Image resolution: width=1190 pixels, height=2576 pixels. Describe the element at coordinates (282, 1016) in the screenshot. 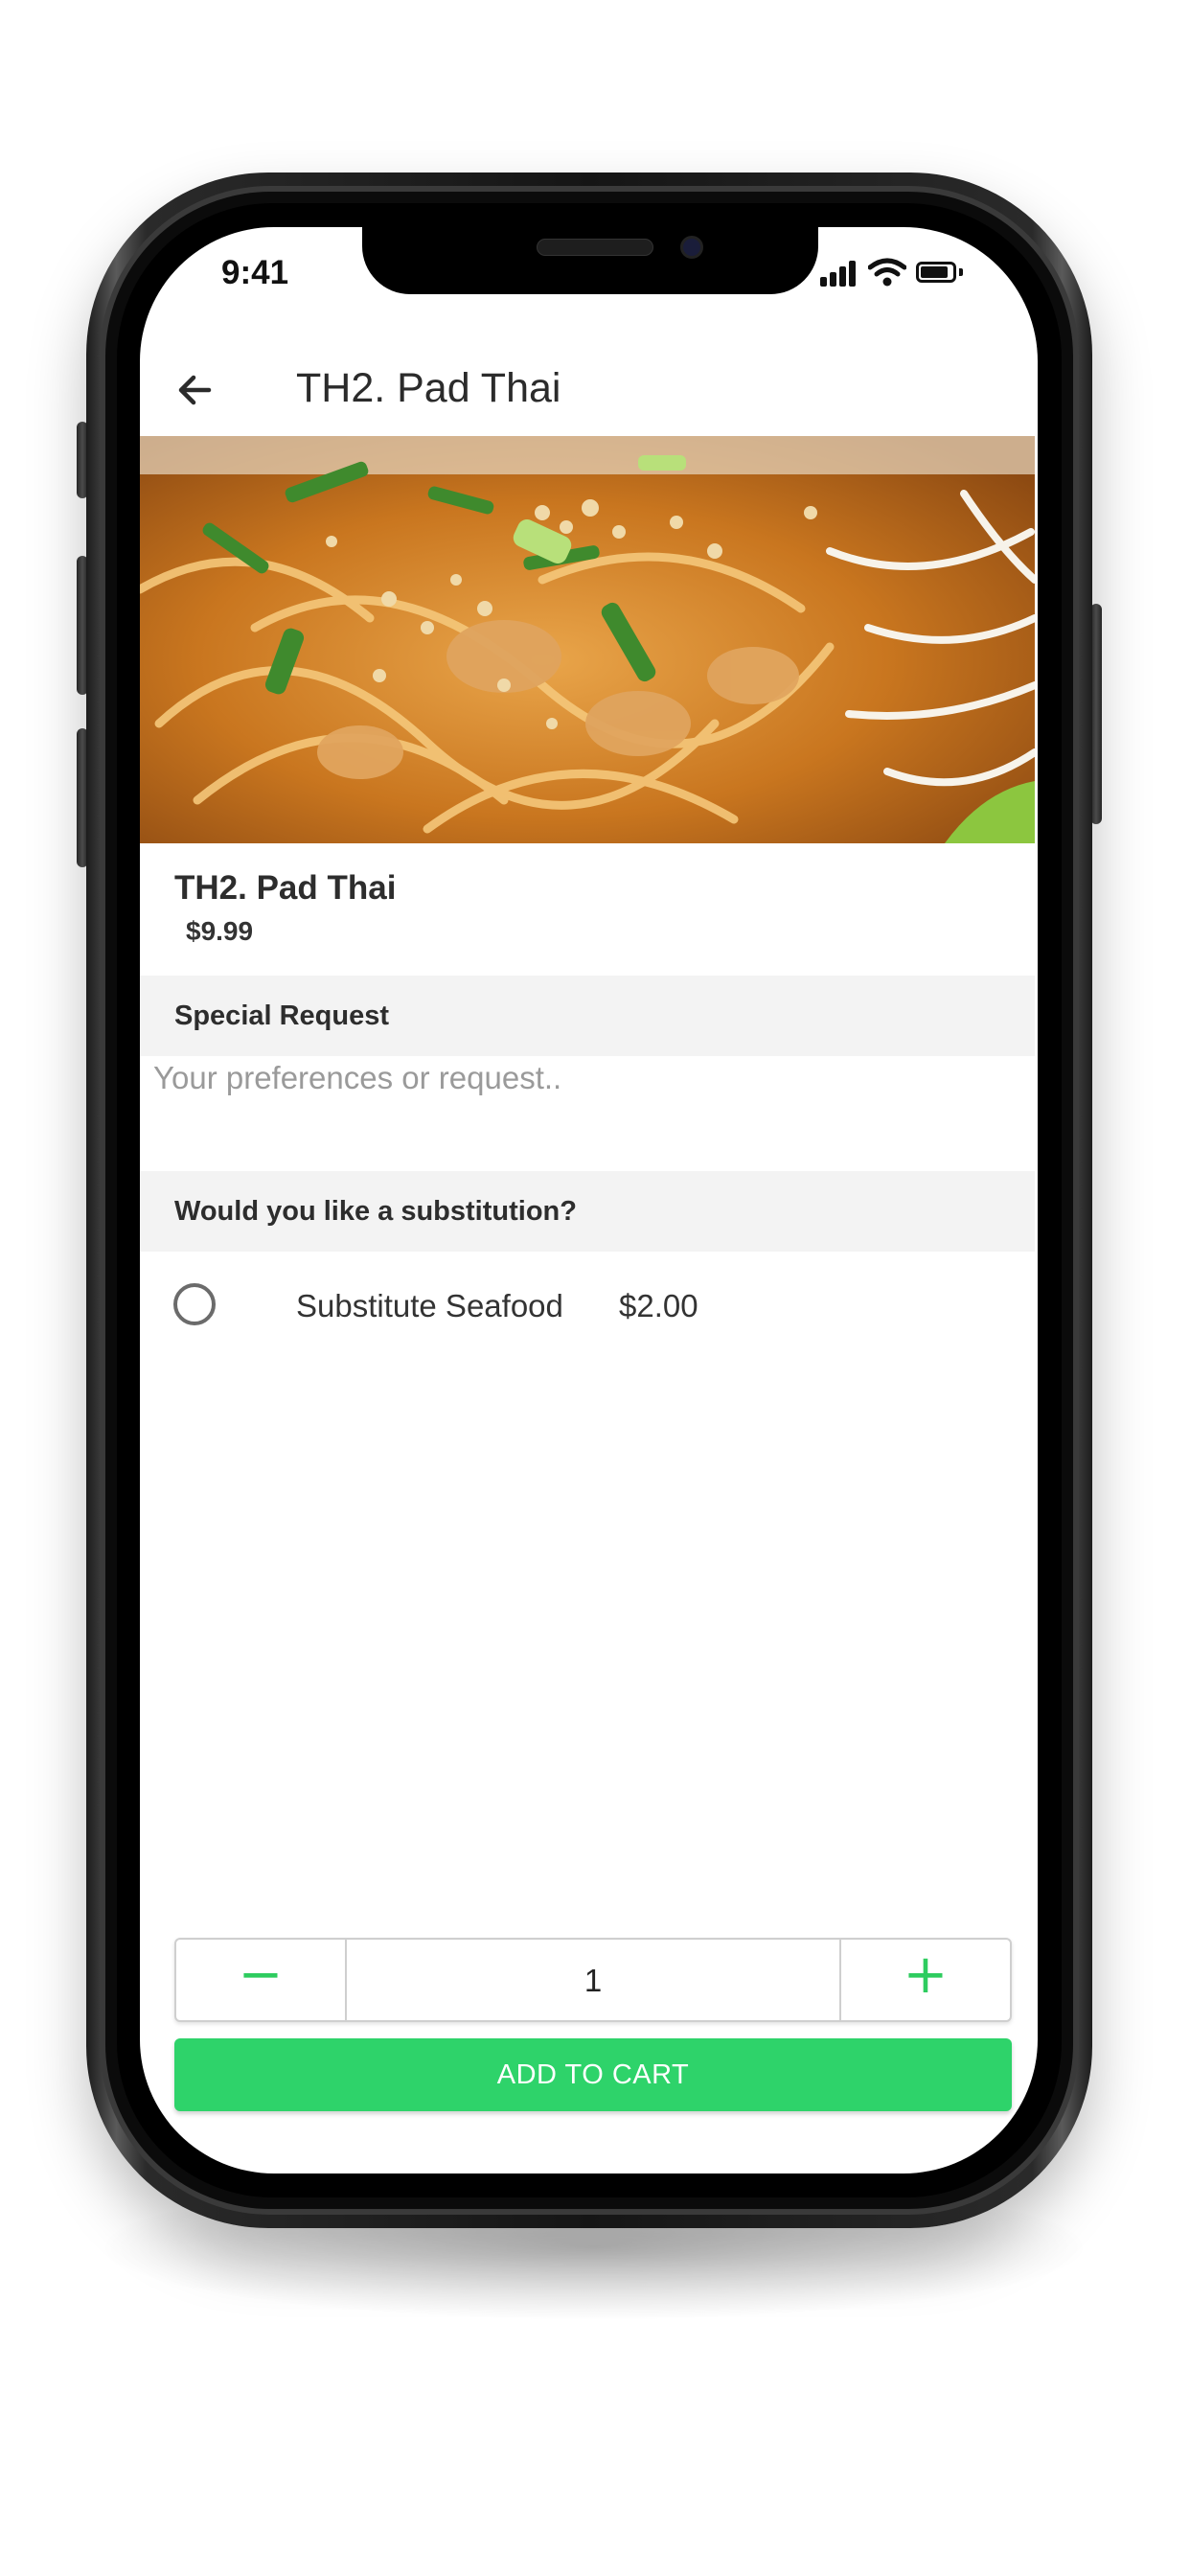

I see `section-label: Special Request` at that location.